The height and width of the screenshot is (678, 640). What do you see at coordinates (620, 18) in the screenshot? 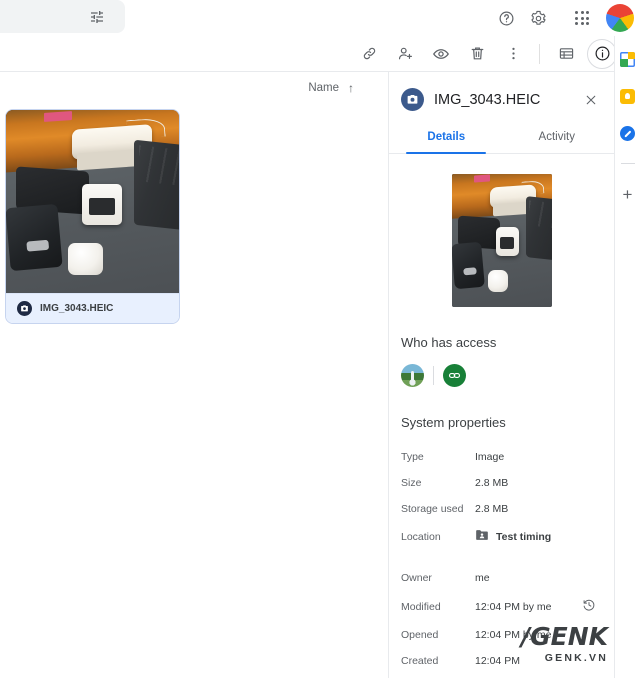
I see `avatar` at bounding box center [620, 18].